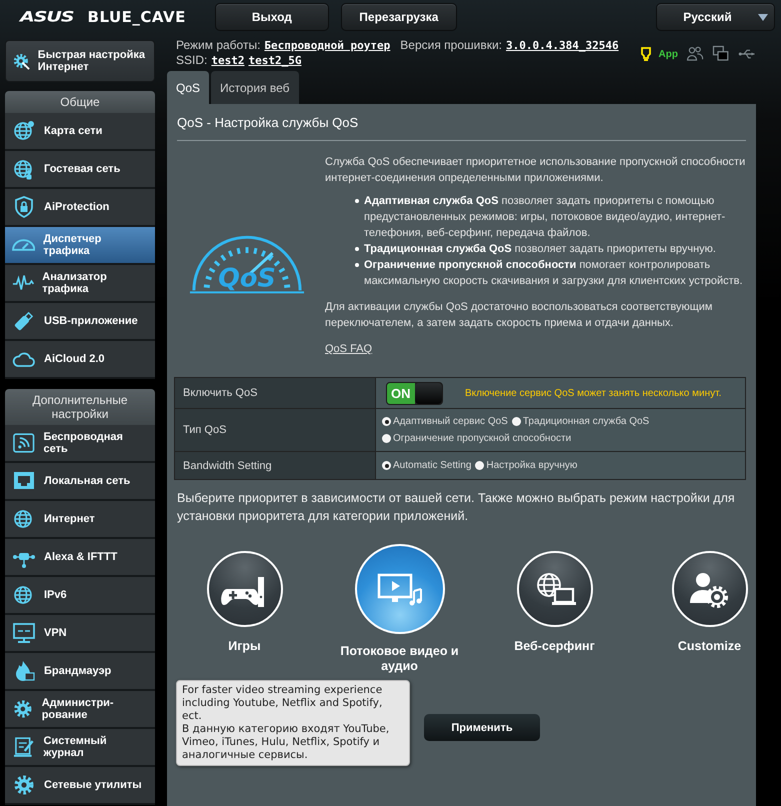 Image resolution: width=781 pixels, height=806 pixels. Describe the element at coordinates (275, 430) in the screenshot. I see `setting-label: Тип QoS` at that location.